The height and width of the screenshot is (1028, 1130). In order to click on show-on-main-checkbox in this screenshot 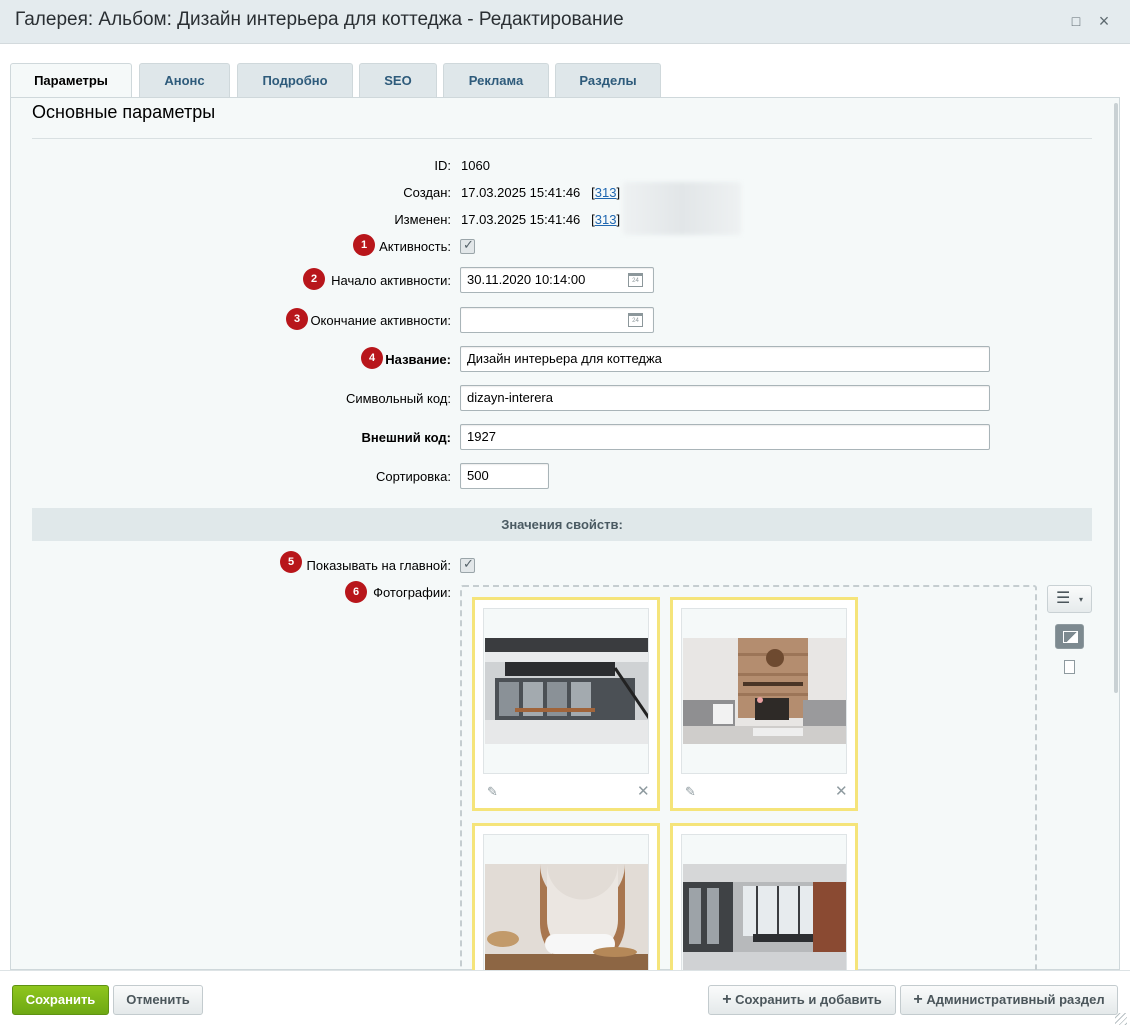, I will do `click(467, 564)`.